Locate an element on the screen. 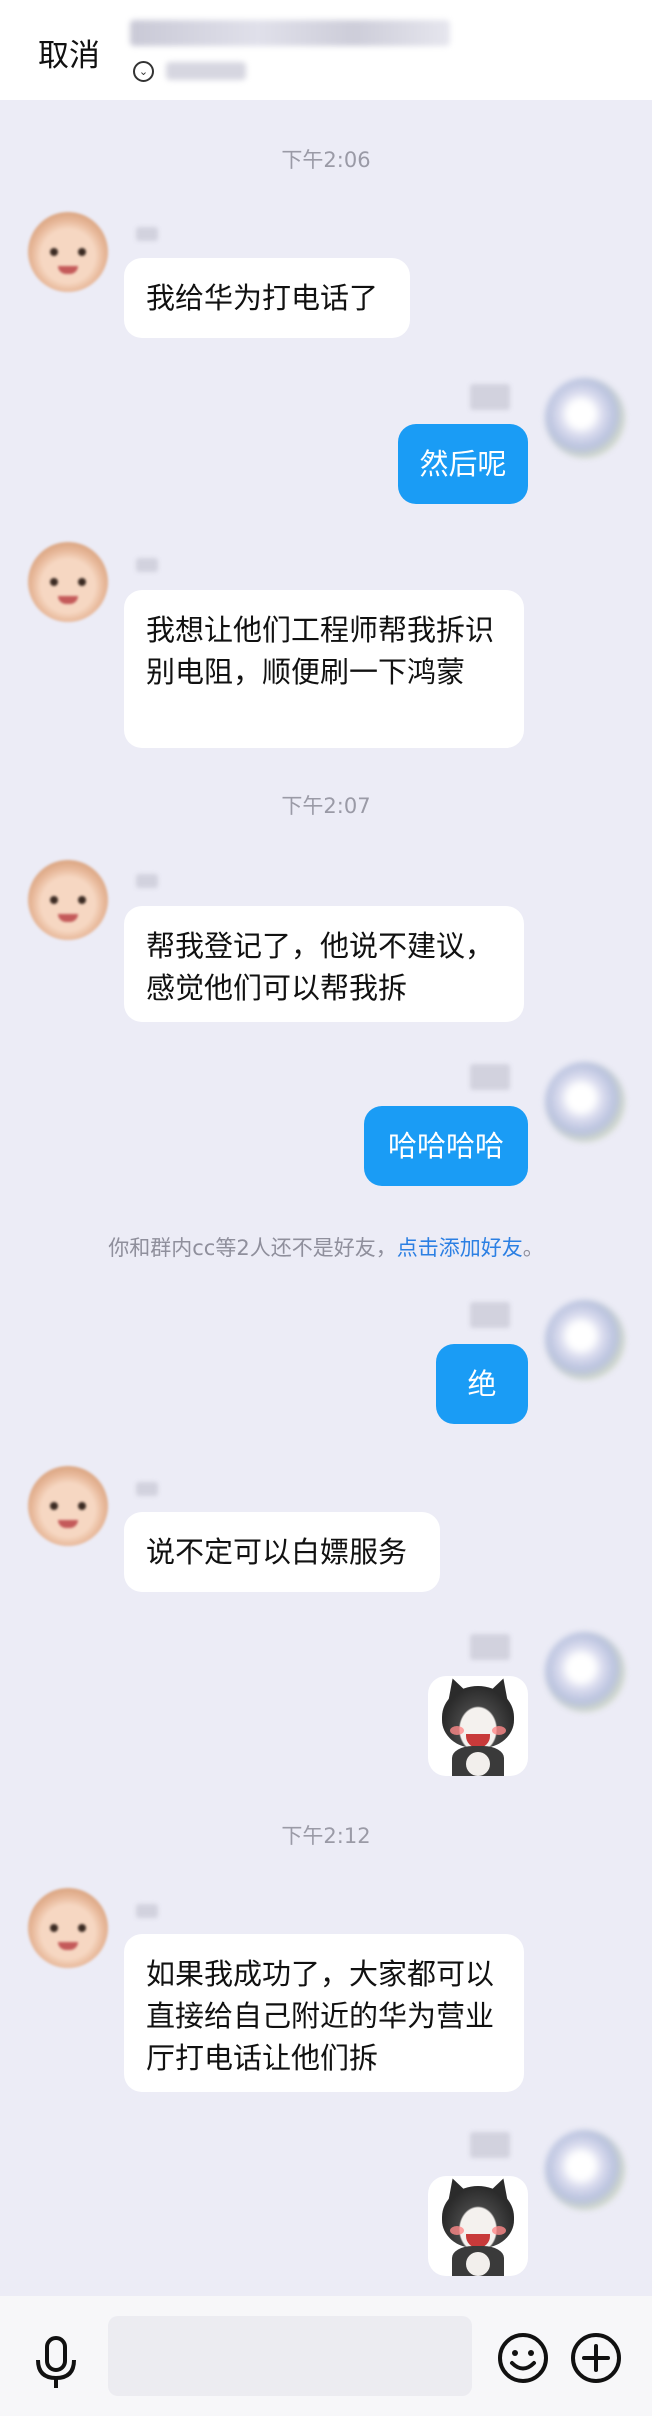 The width and height of the screenshot is (652, 2416). notice-suffix: 。 is located at coordinates (533, 1248).